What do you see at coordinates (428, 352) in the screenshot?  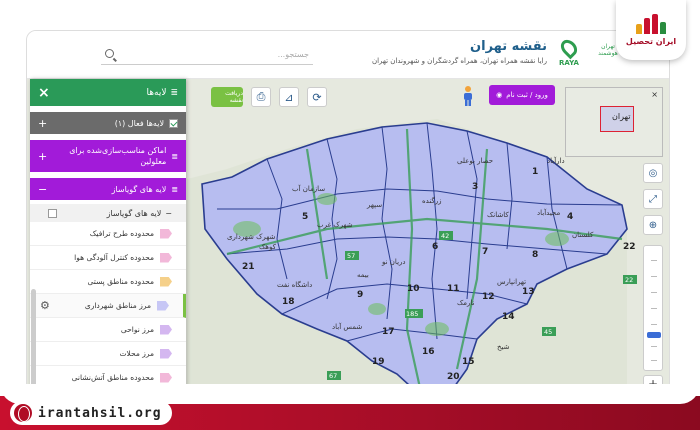 I see `district-label-16: 16` at bounding box center [428, 352].